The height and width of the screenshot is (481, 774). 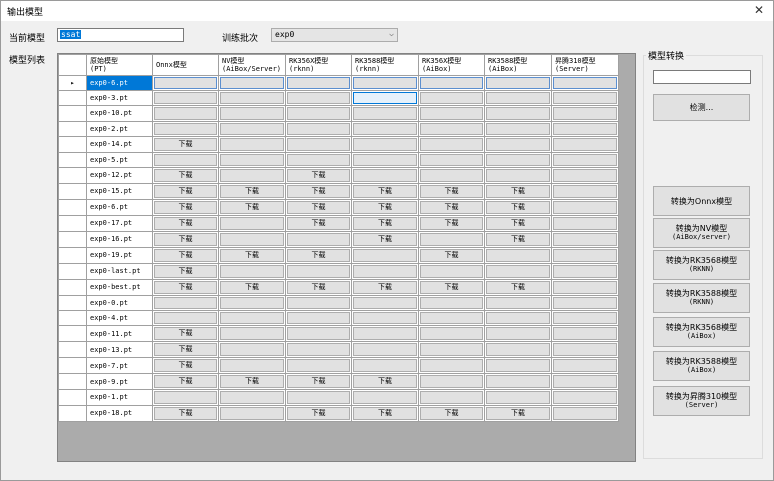 I want to click on model-name-cell: exp0-14.pt, so click(x=119, y=144).